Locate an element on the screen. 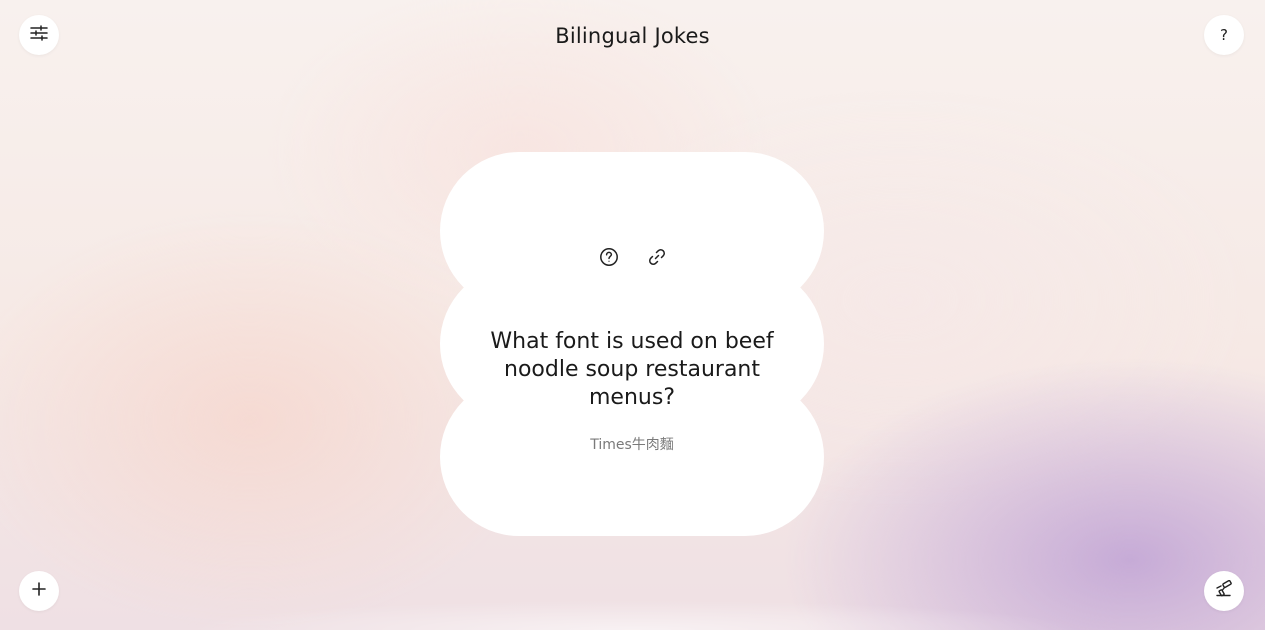 The image size is (1265, 630). background-glow is located at coordinates (632, 615).